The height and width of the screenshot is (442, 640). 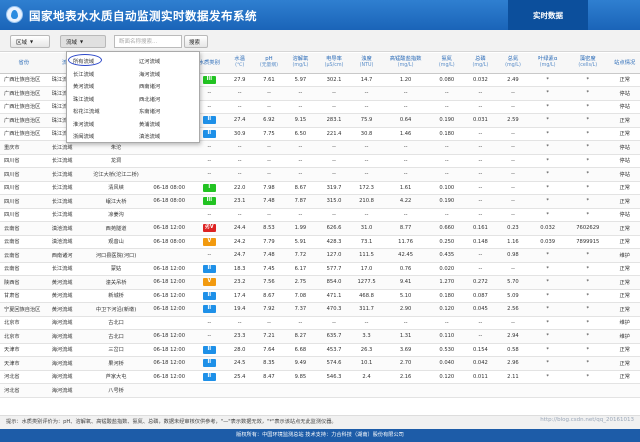 I want to click on table-cell: 0.148, so click(x=480, y=242).